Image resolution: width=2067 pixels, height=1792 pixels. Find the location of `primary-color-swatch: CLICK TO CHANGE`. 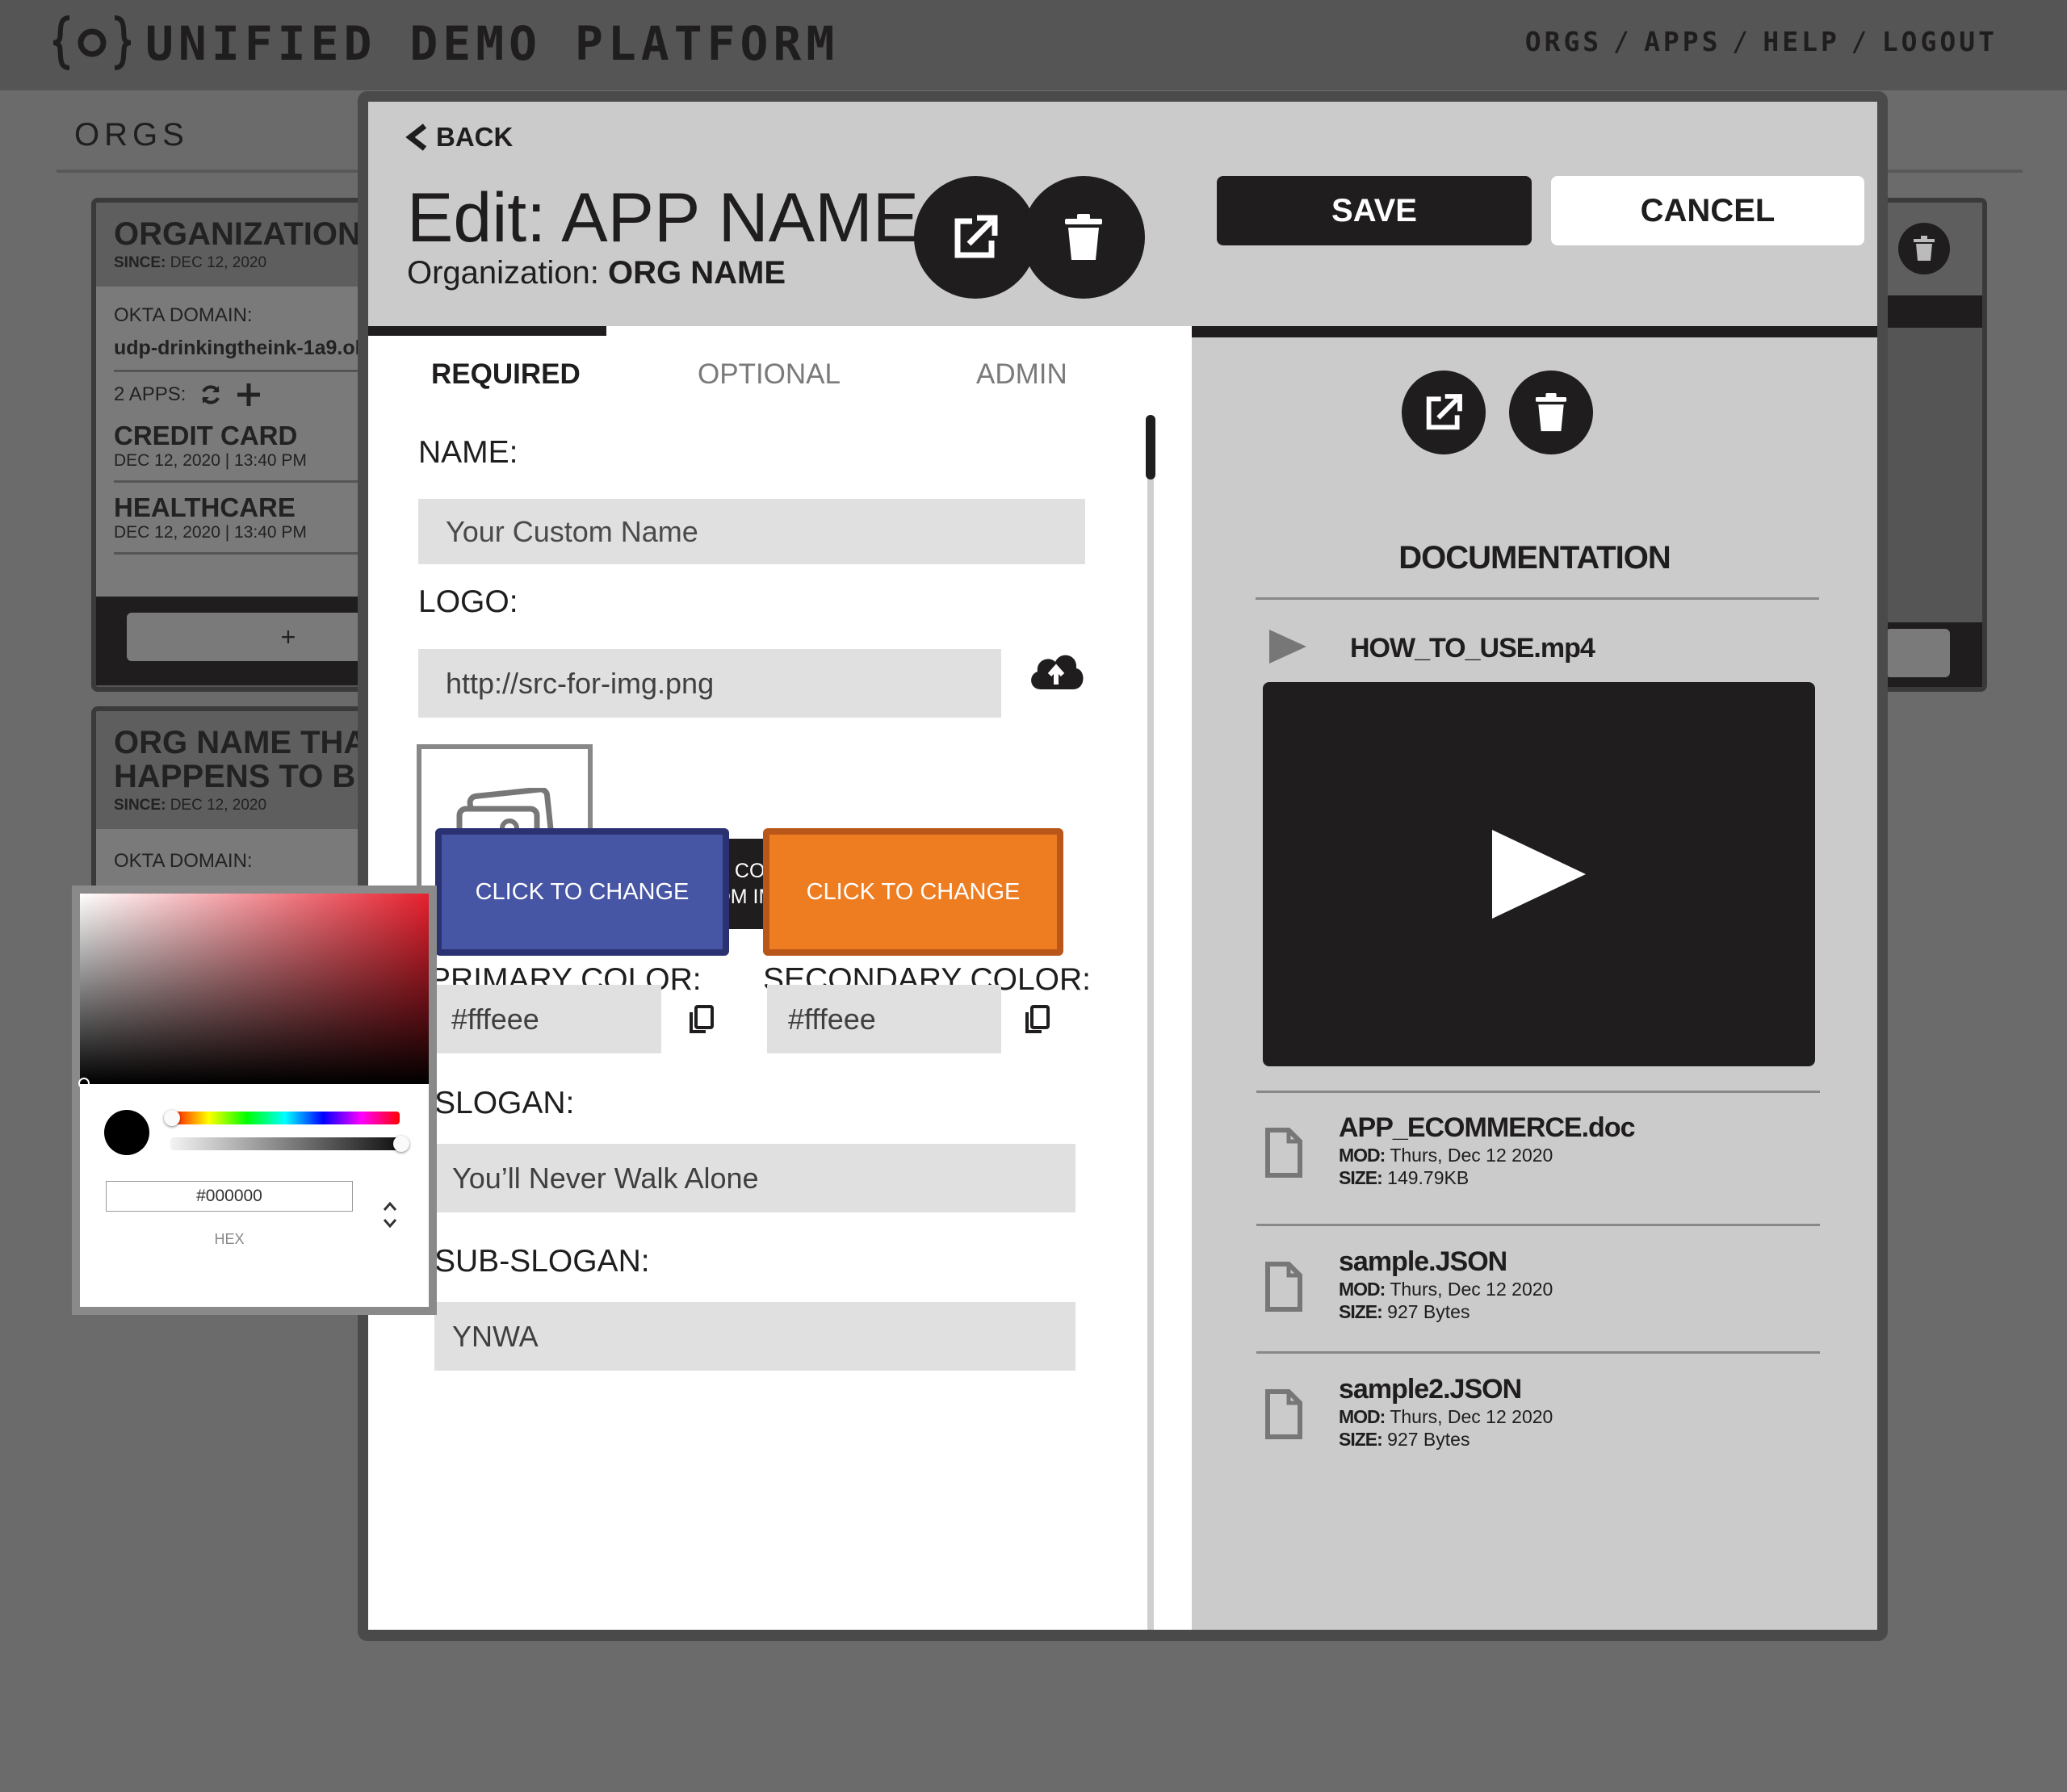

primary-color-swatch: CLICK TO CHANGE is located at coordinates (582, 892).